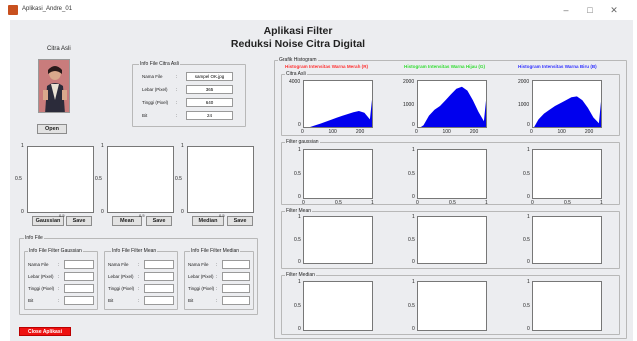 The width and height of the screenshot is (637, 341). What do you see at coordinates (102, 212) in the screenshot?
I see `mean-ytick-0: 0` at bounding box center [102, 212].